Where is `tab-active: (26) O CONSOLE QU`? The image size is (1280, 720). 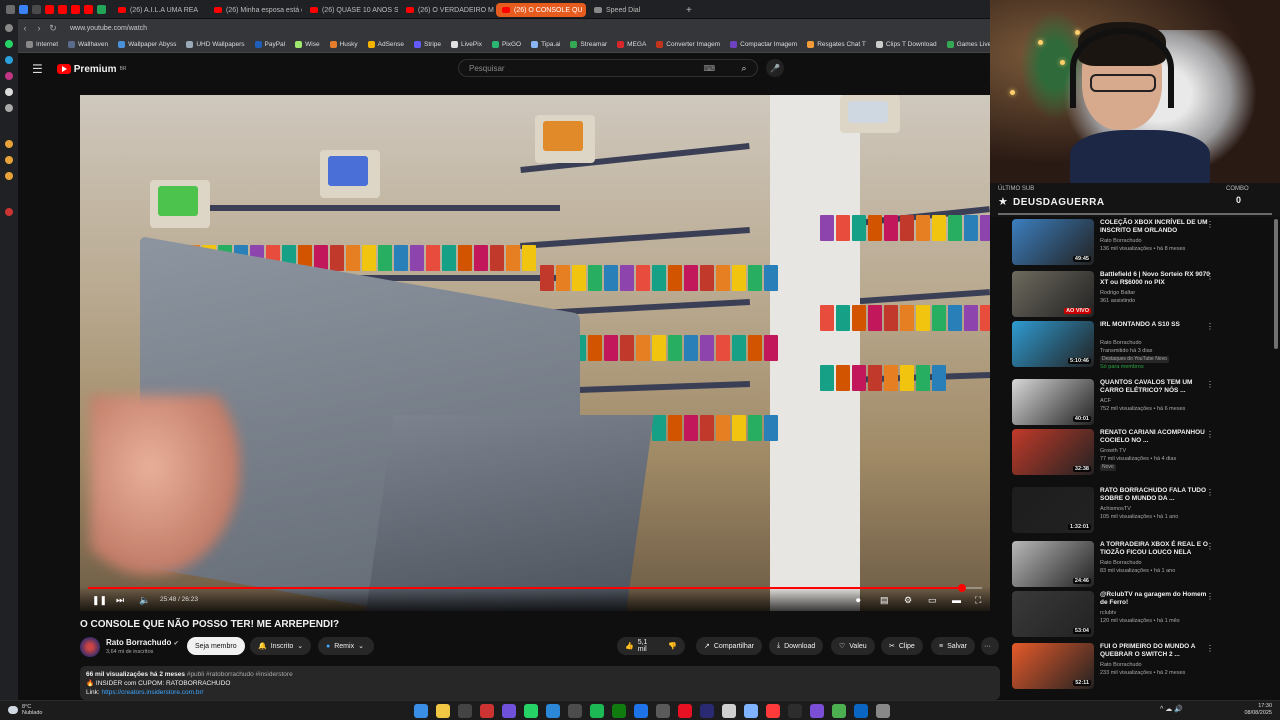 tab-active: (26) O CONSOLE QU is located at coordinates (541, 10).